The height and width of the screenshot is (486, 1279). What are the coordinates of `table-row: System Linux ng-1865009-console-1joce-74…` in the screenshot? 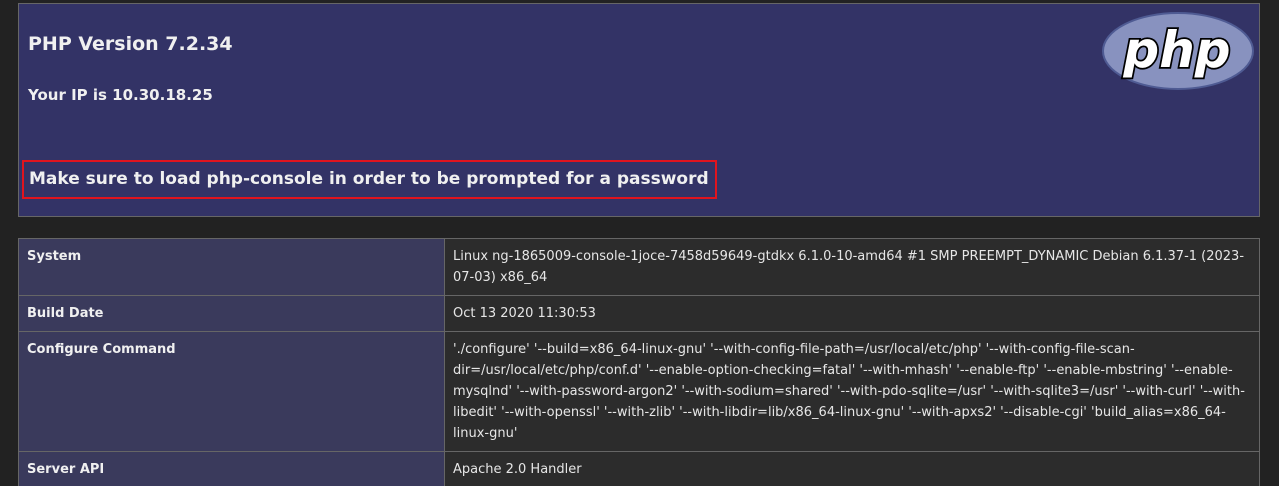 It's located at (639, 267).